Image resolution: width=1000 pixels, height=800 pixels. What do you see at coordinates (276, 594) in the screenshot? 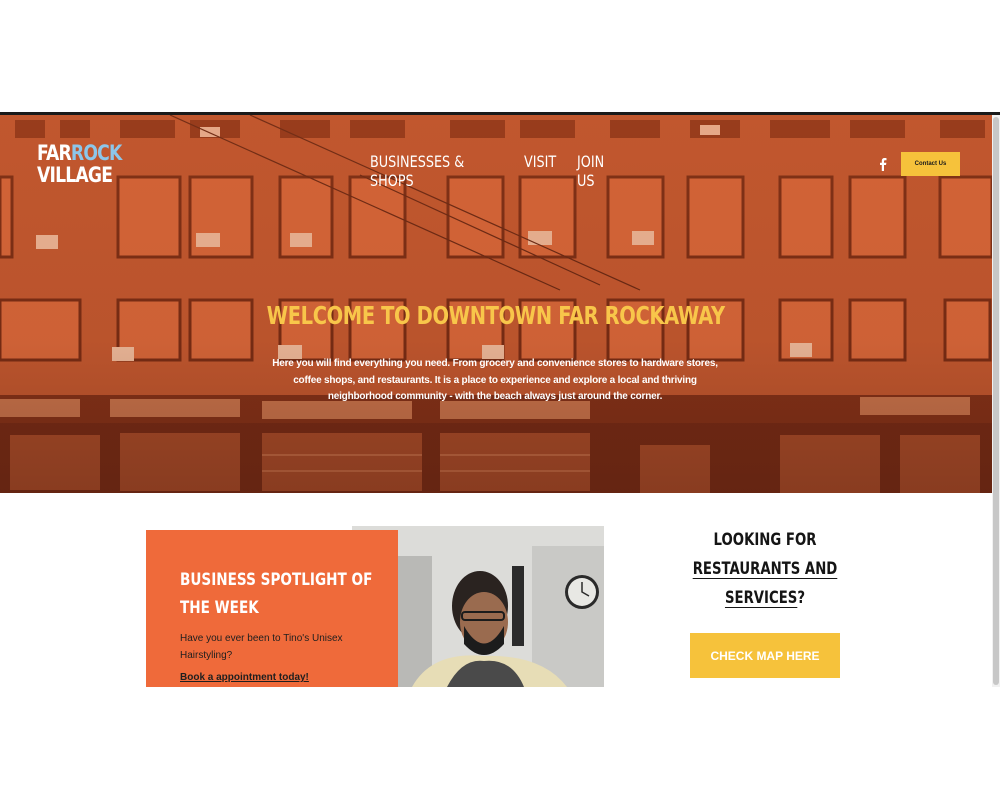
I see `spotlight-title: BUSINESS SPOTLIGHT OF THE WEEK` at bounding box center [276, 594].